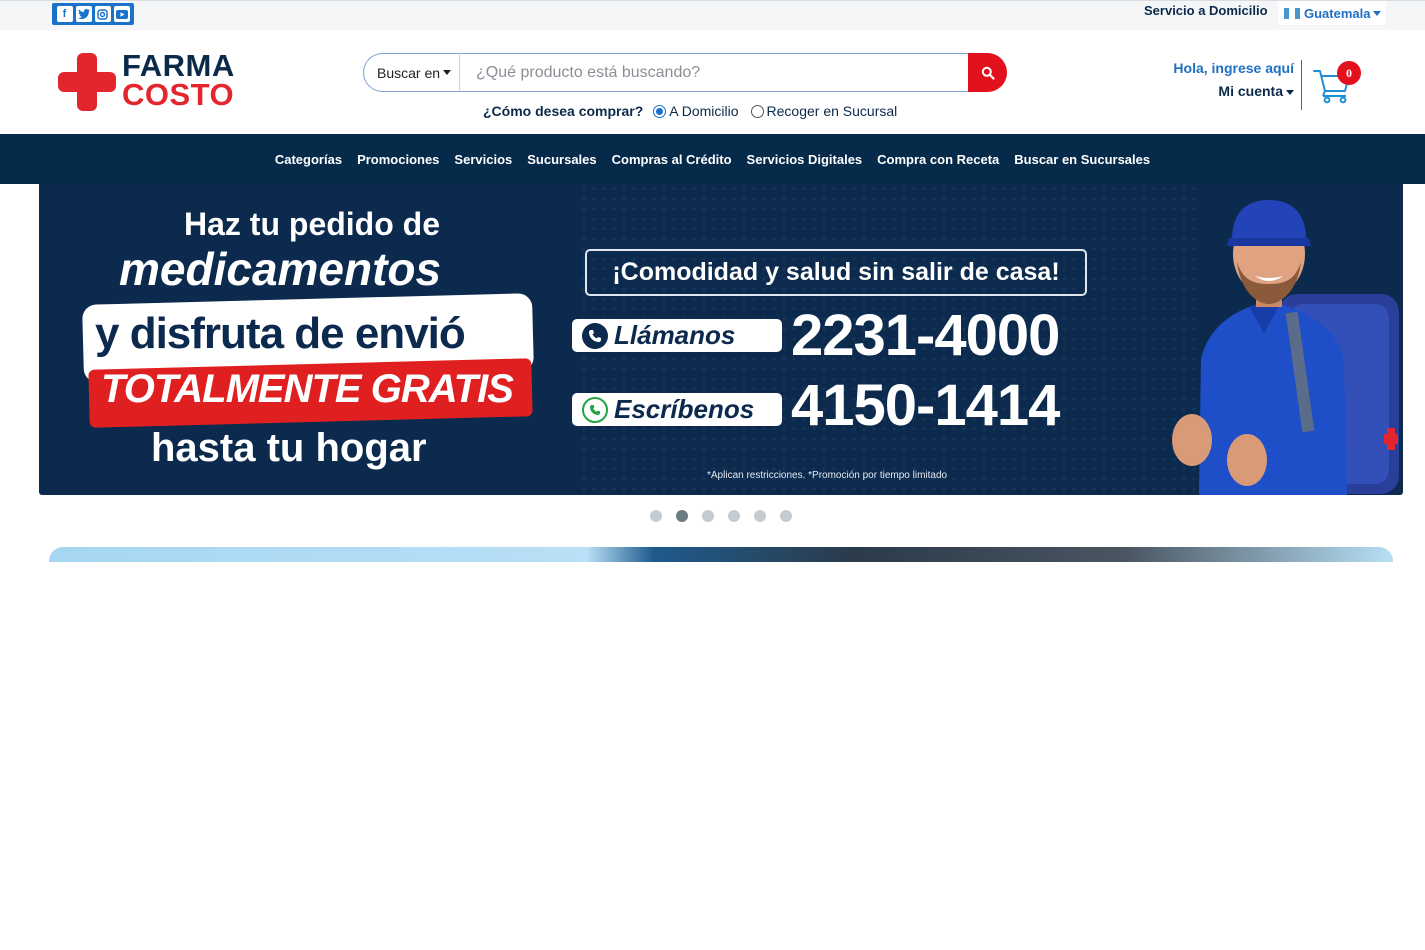 The height and width of the screenshot is (950, 1425). I want to click on facebook-icon: f, so click(64, 14).